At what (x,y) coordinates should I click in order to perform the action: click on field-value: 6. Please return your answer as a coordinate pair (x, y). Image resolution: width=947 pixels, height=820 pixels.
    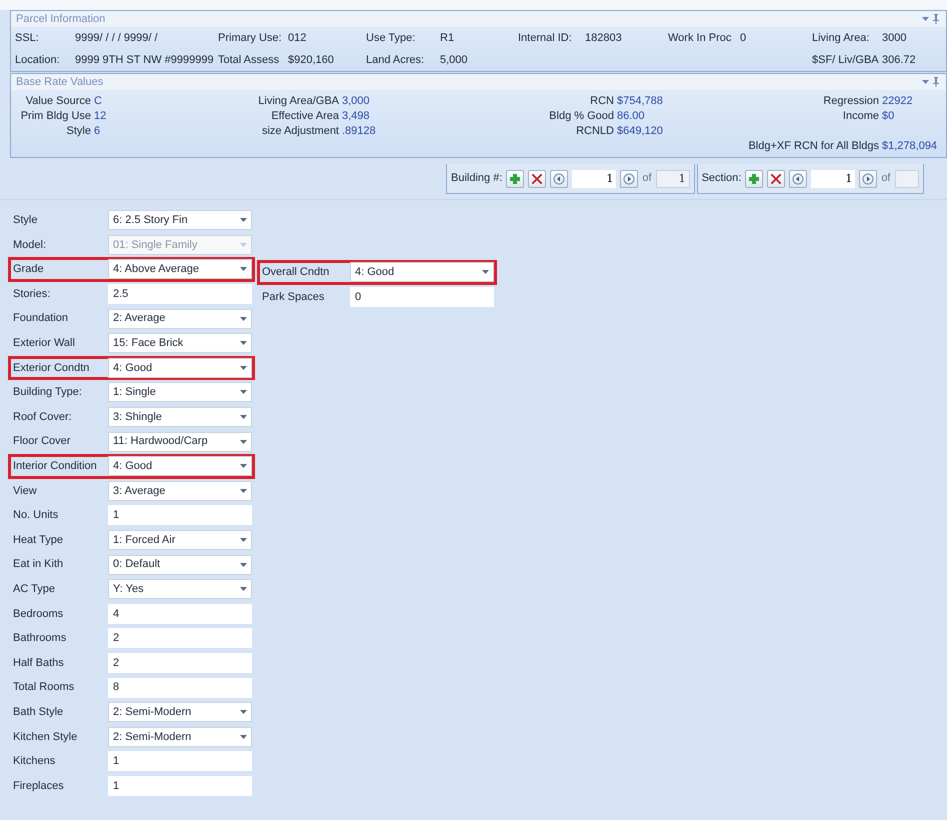
    Looking at the image, I should click on (97, 130).